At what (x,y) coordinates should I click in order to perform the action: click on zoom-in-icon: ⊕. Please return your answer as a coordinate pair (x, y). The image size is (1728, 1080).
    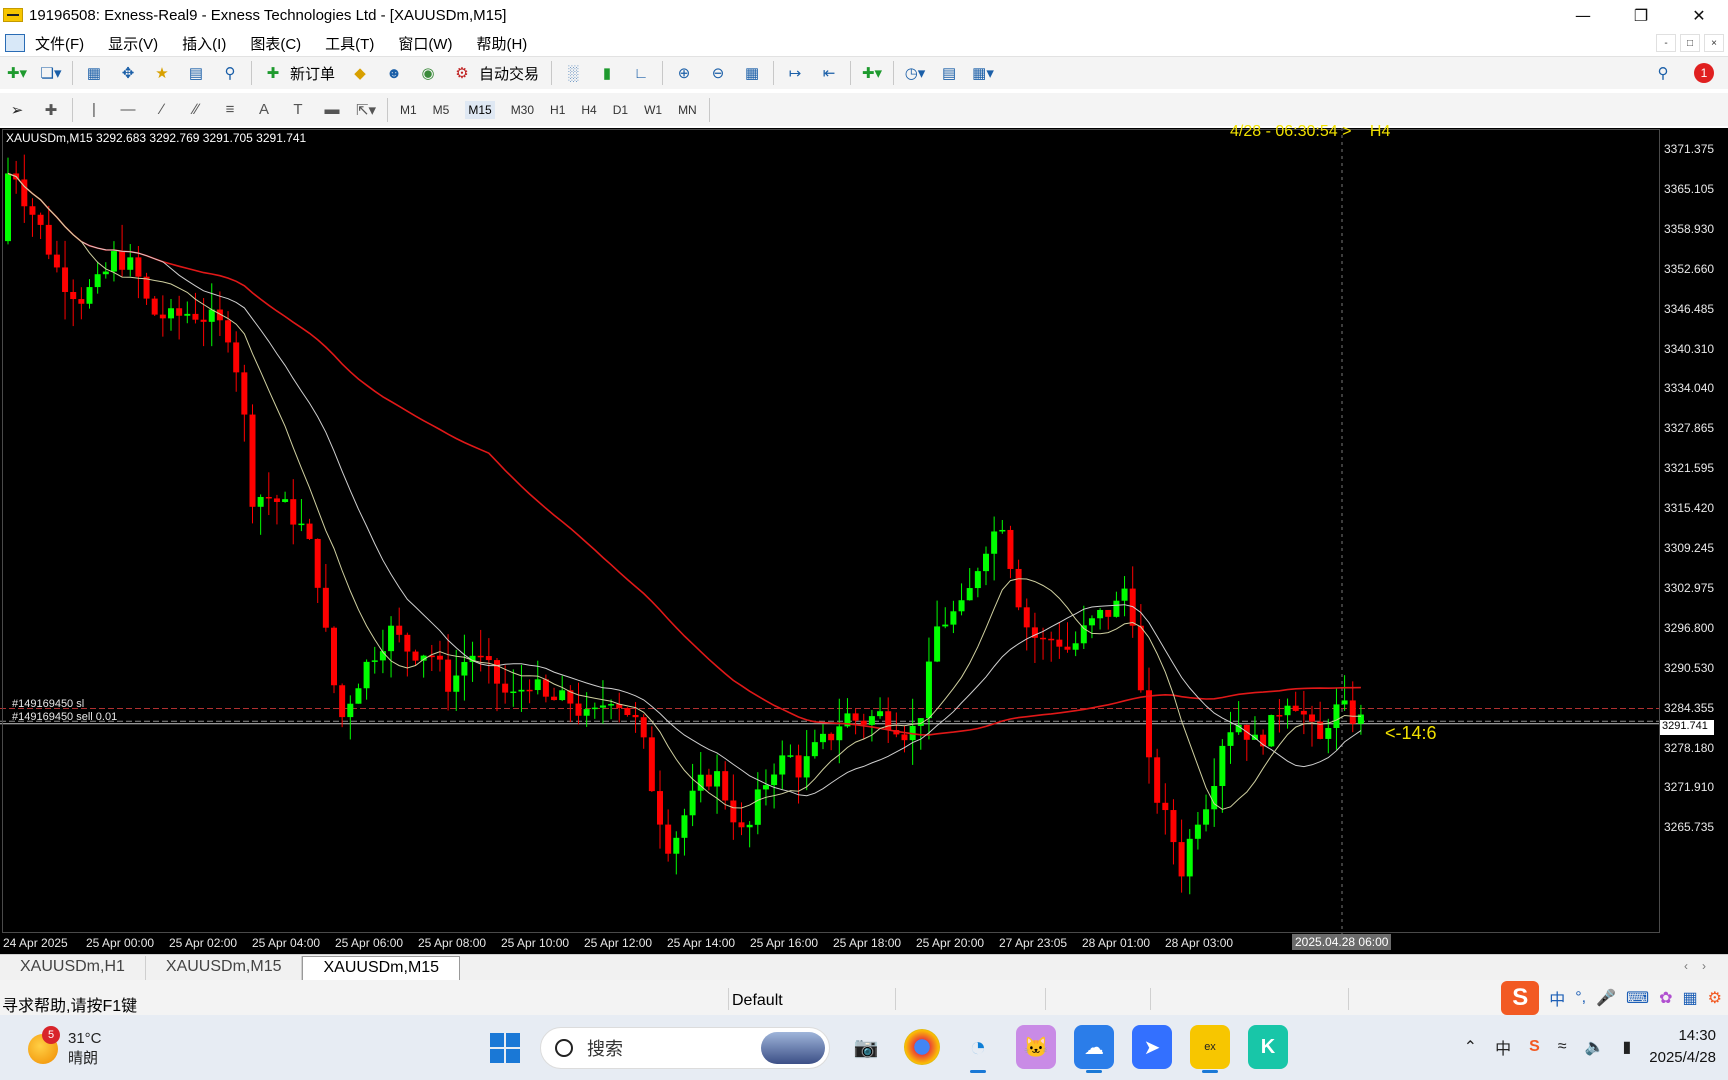
    Looking at the image, I should click on (684, 73).